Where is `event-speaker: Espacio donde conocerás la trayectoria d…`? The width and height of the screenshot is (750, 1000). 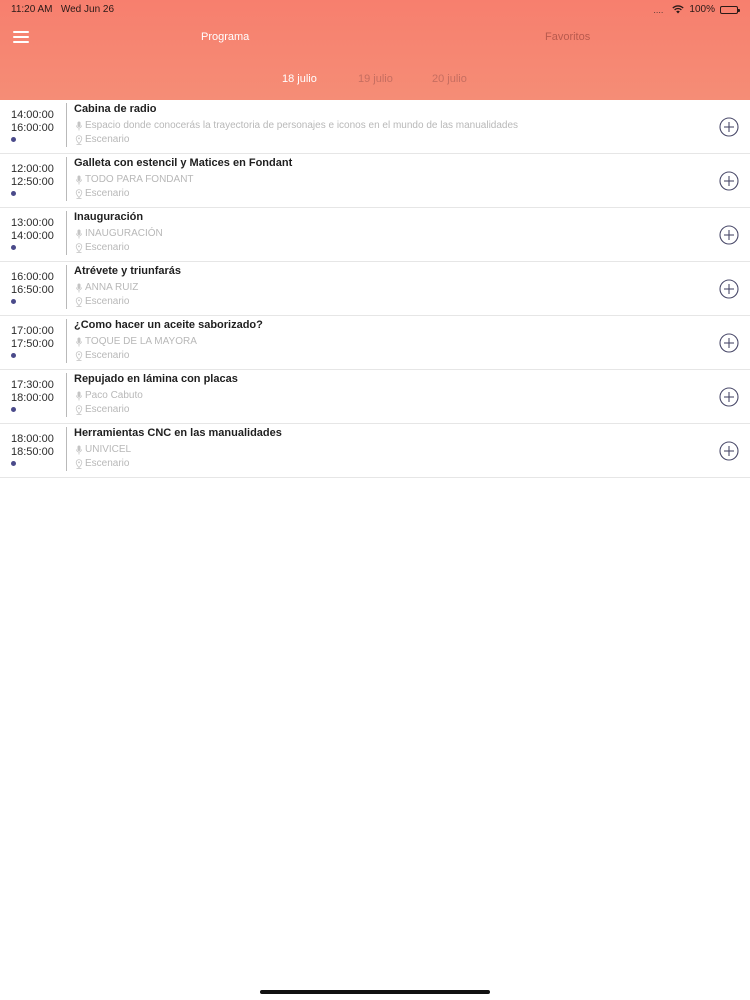 event-speaker: Espacio donde conocerás la trayectoria d… is located at coordinates (296, 125).